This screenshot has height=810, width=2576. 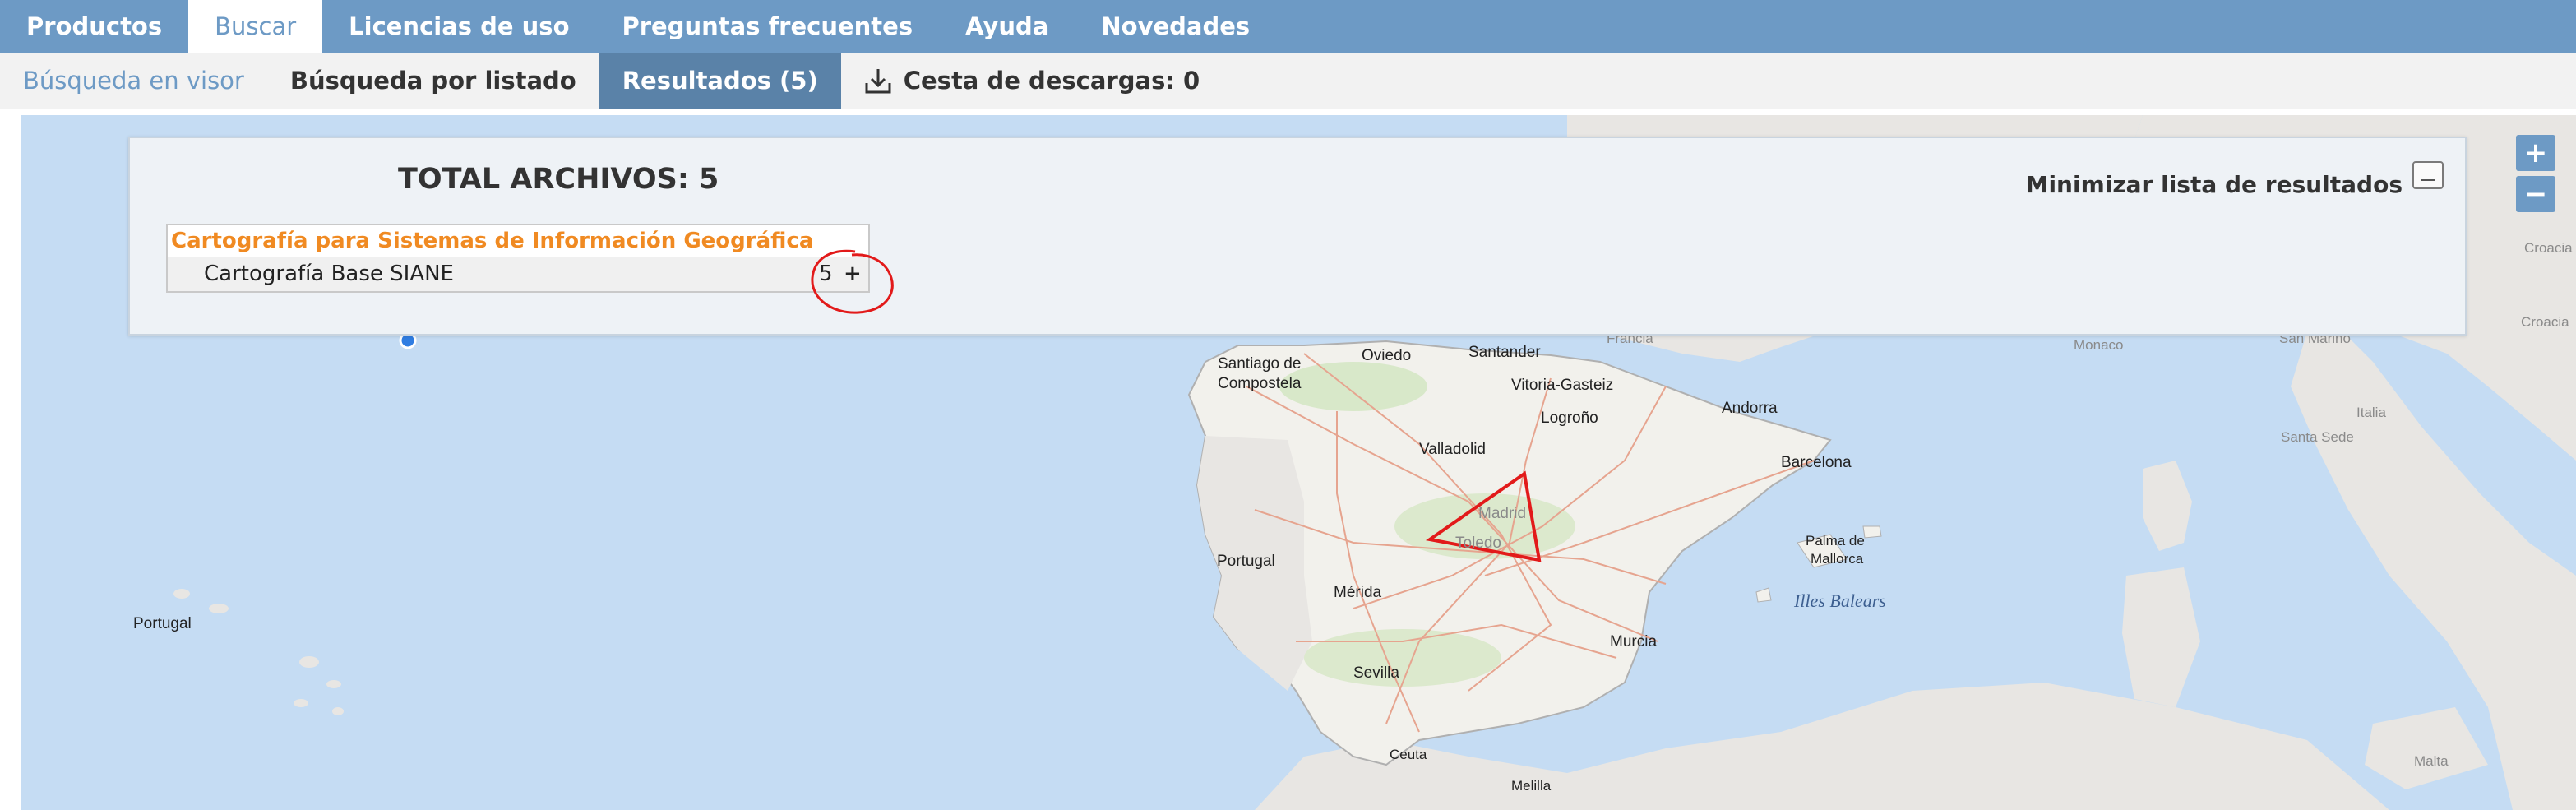 What do you see at coordinates (2426, 748) in the screenshot?
I see `land-sicily` at bounding box center [2426, 748].